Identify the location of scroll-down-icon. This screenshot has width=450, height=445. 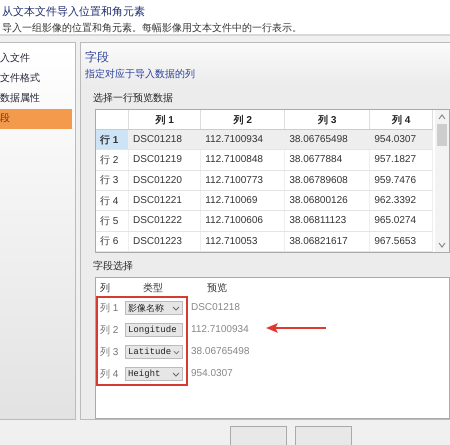
(442, 245).